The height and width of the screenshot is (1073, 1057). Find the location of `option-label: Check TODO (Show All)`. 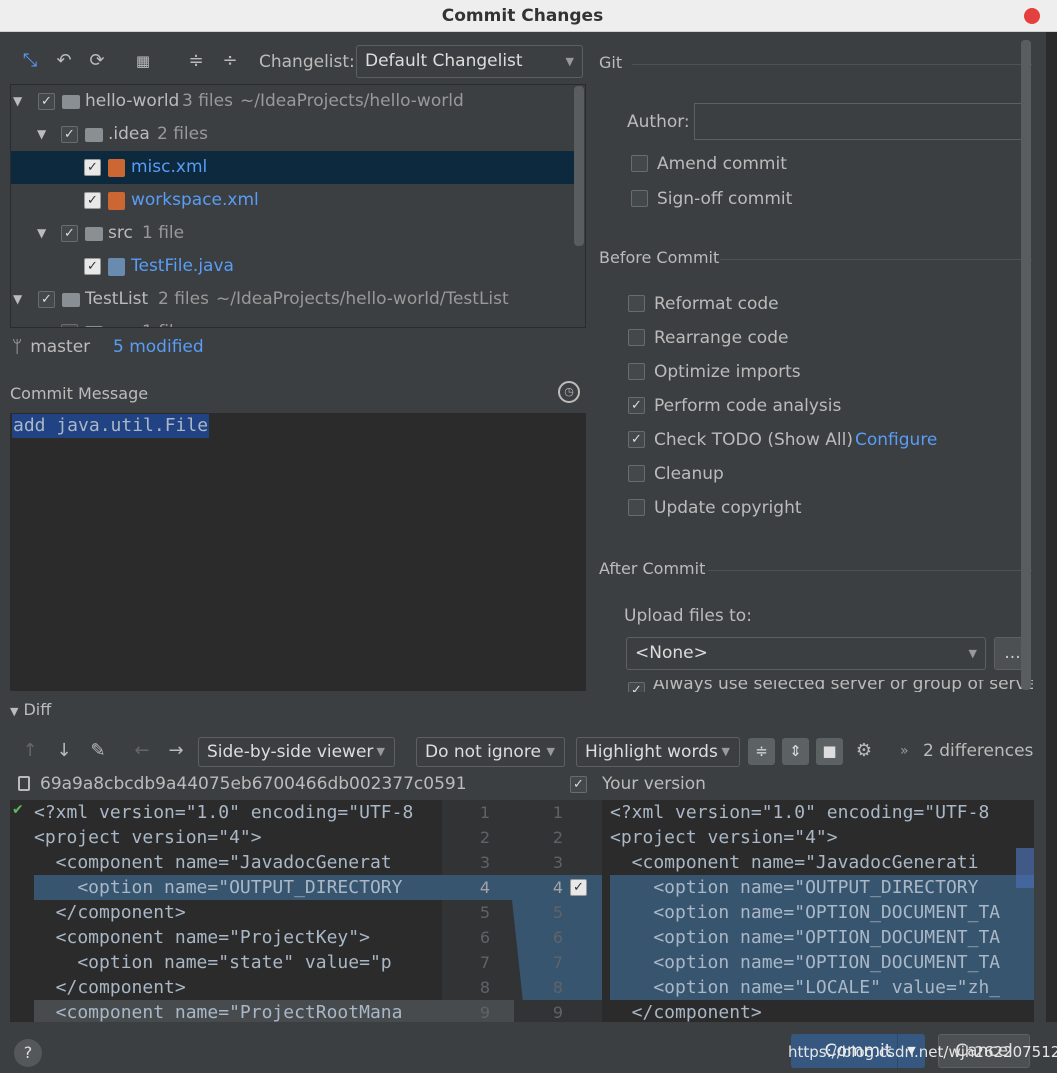

option-label: Check TODO (Show All) is located at coordinates (753, 440).